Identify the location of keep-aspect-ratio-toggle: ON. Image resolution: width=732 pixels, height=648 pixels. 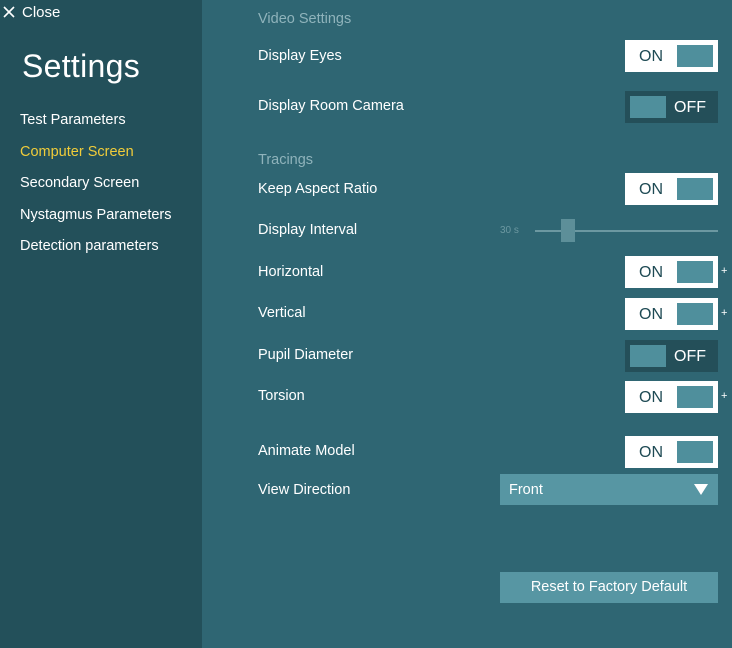
(671, 189).